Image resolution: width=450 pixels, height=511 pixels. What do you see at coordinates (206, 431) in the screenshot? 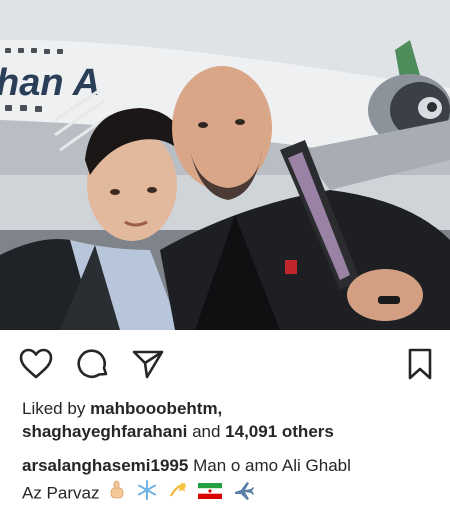
I see `likes-connector: and` at bounding box center [206, 431].